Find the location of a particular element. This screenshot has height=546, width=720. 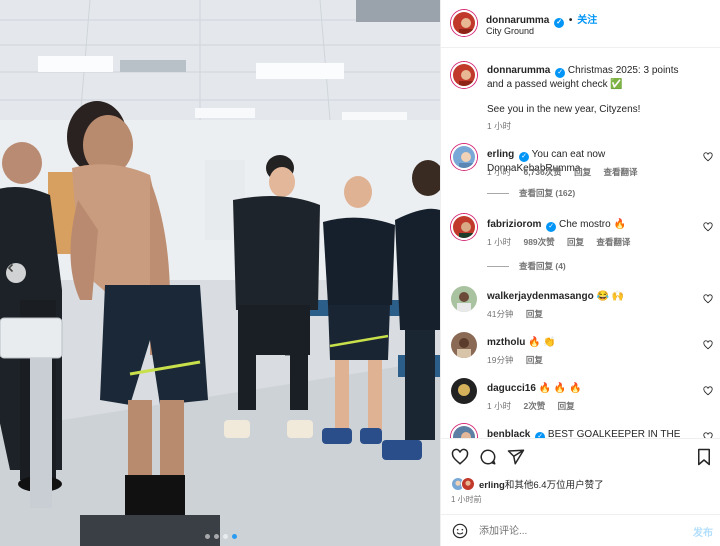

heart-icon is located at coordinates (460, 457).